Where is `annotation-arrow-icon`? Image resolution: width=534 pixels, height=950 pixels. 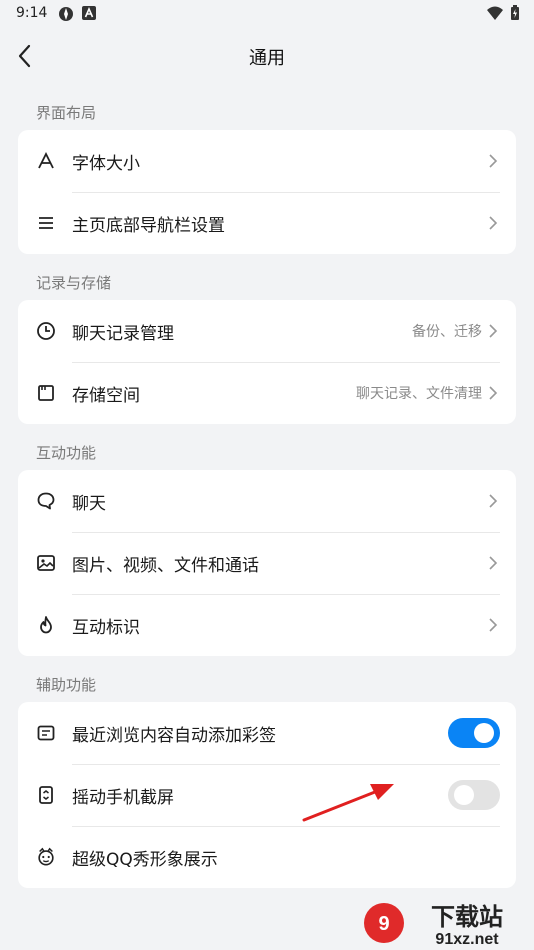
annotation-arrow-icon is located at coordinates (348, 803).